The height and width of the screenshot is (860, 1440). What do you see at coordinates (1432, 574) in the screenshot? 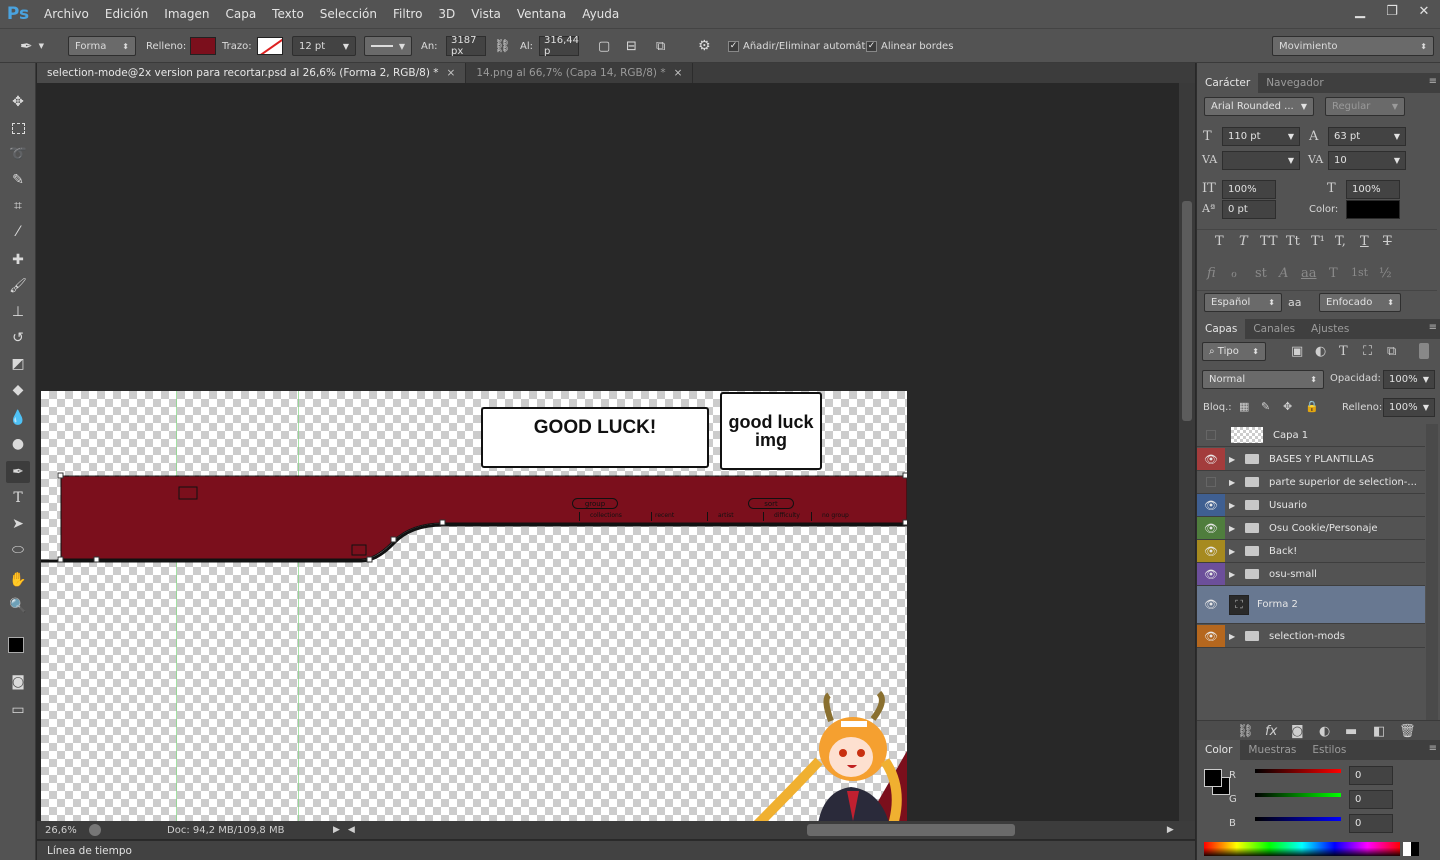
I see `layers-scrollbar` at bounding box center [1432, 574].